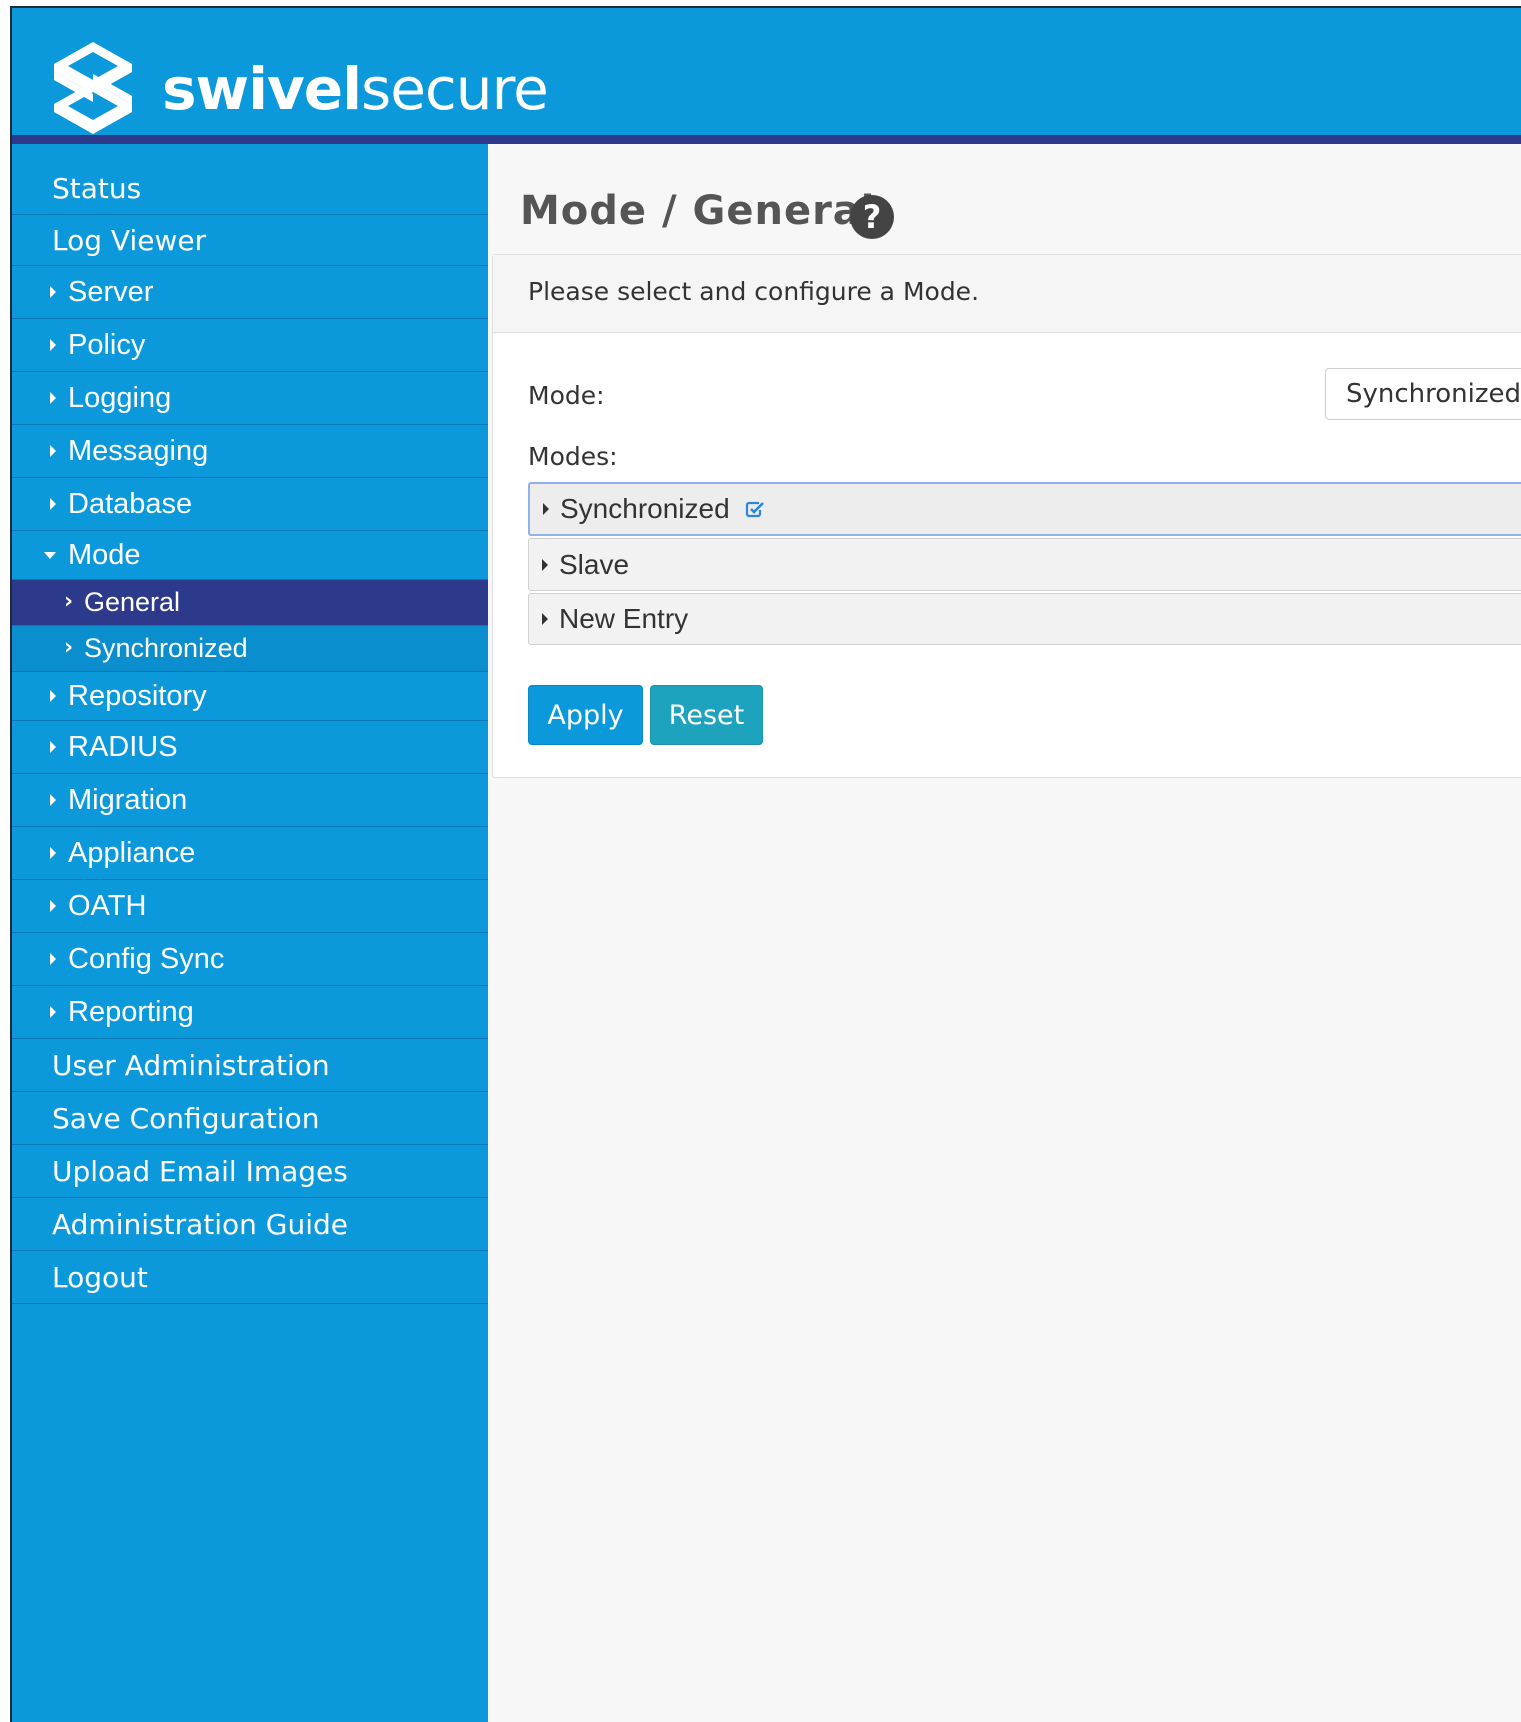  Describe the element at coordinates (250, 504) in the screenshot. I see `sidebar-item-database: Database` at that location.